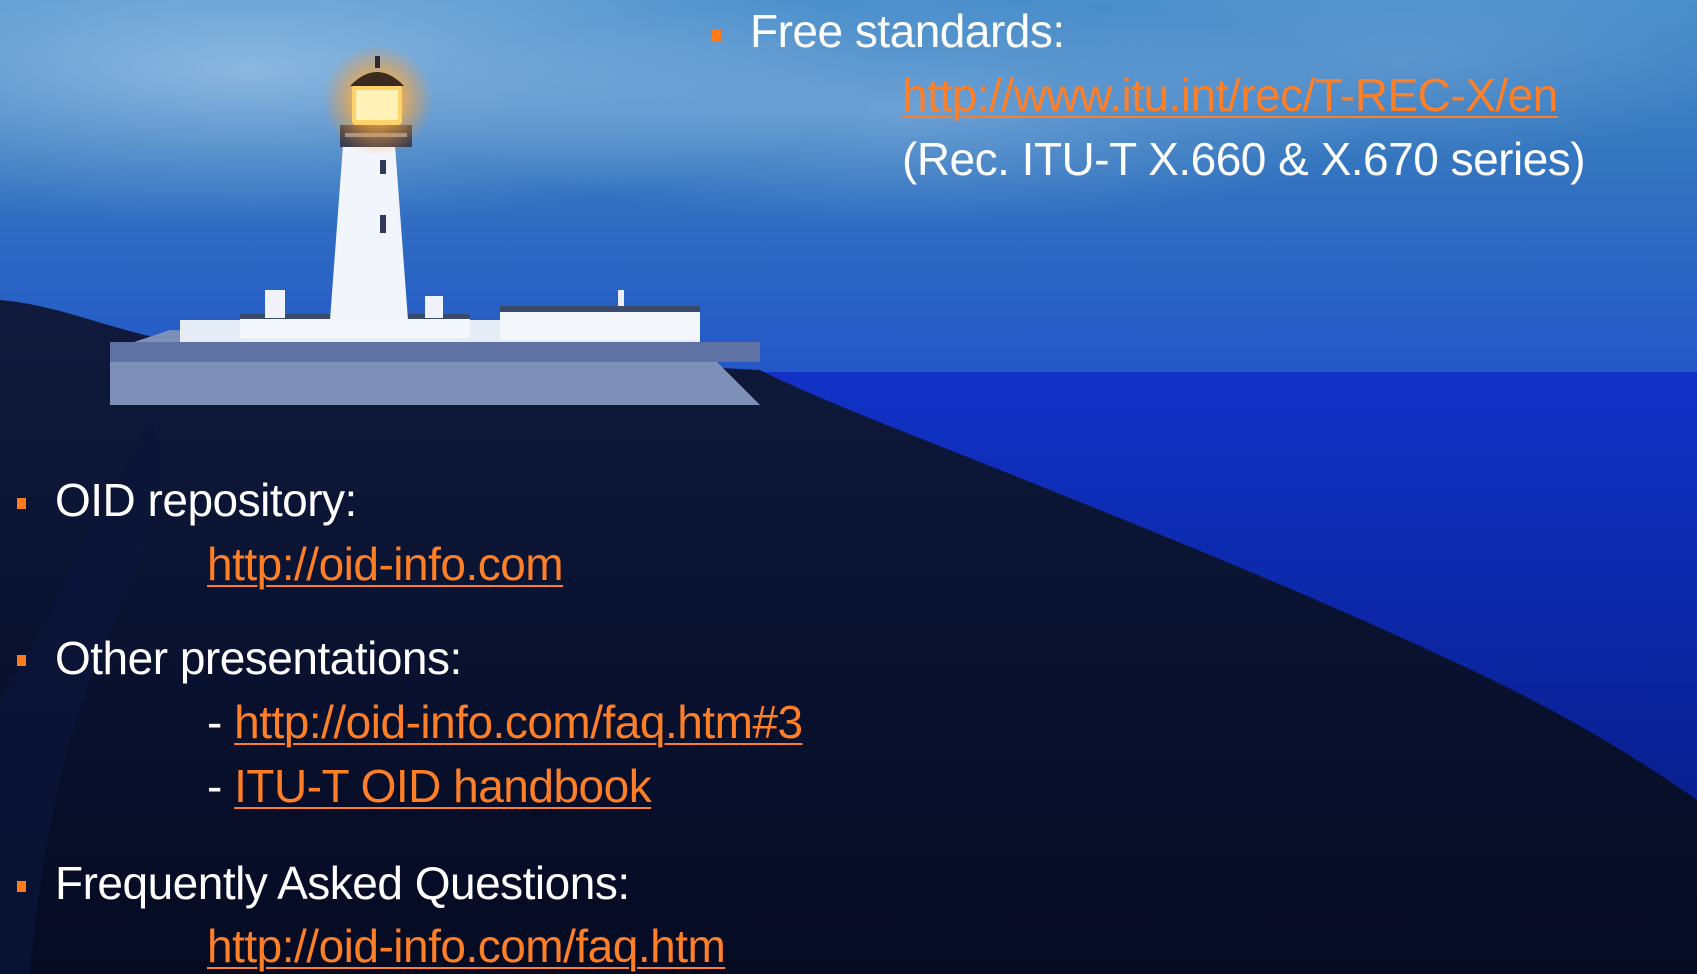 The width and height of the screenshot is (1697, 974). Describe the element at coordinates (716, 35) in the screenshot. I see `bullet-free-standards` at that location.